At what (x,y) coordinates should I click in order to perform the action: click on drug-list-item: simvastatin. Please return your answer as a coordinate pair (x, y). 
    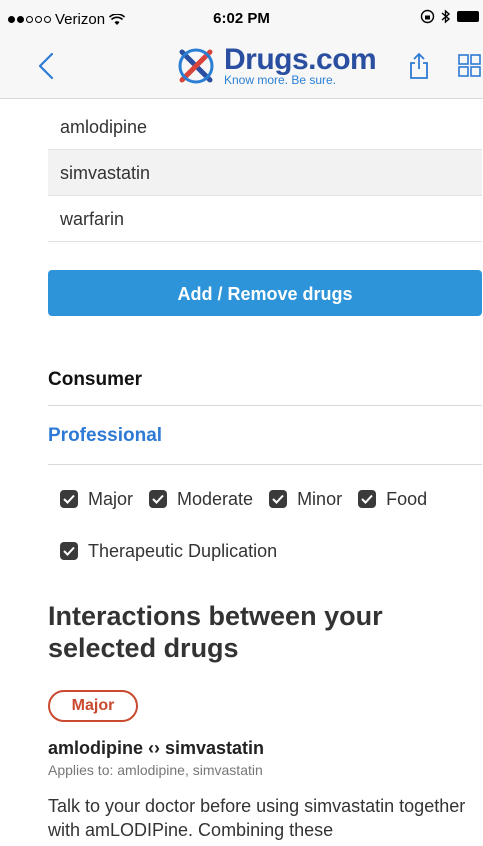
    Looking at the image, I should click on (265, 173).